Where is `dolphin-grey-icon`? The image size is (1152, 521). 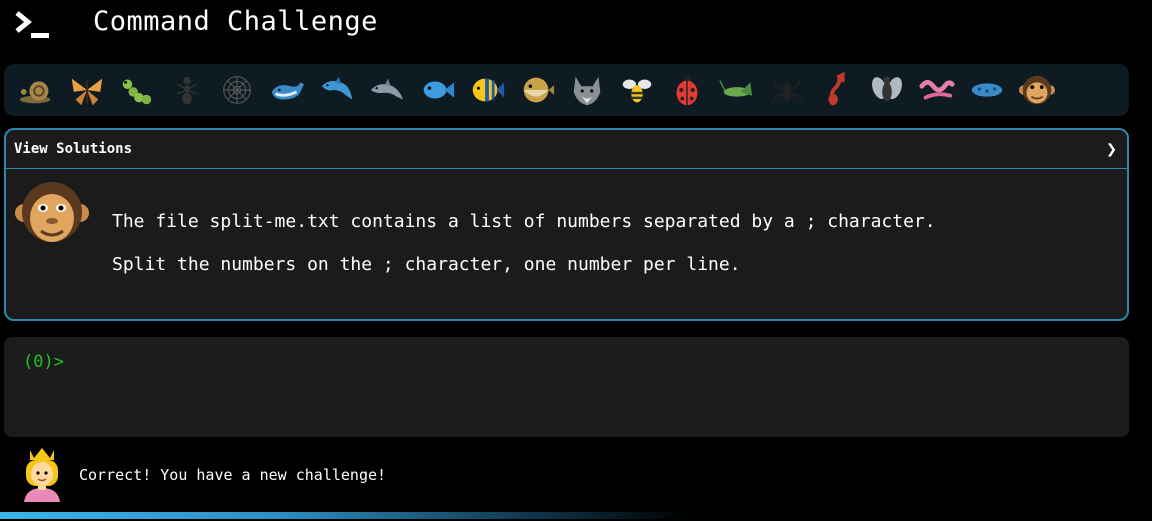 dolphin-grey-icon is located at coordinates (387, 90).